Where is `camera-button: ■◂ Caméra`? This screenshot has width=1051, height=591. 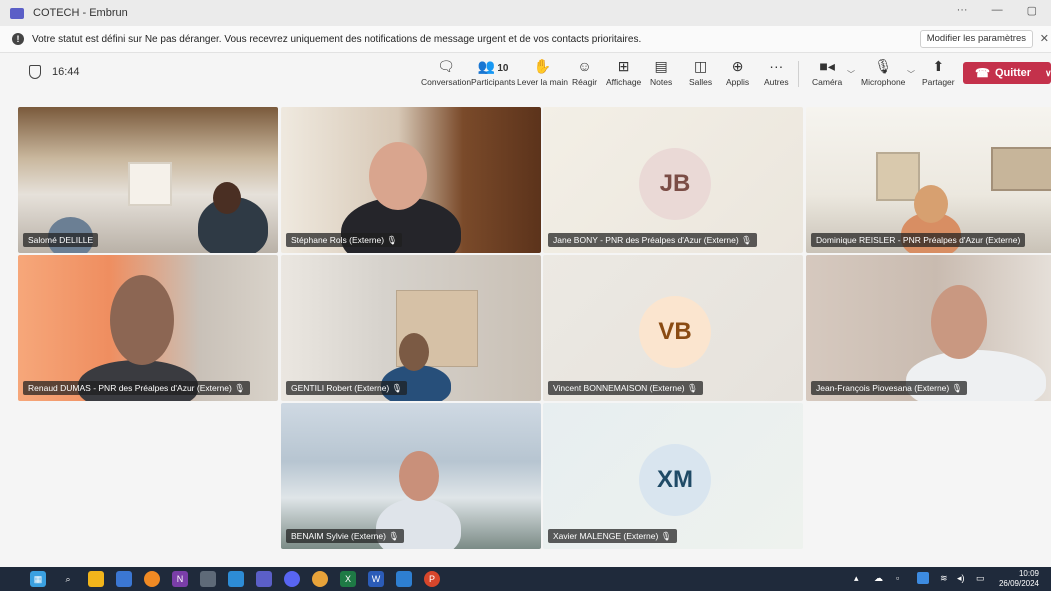 camera-button: ■◂ Caméra is located at coordinates (827, 72).